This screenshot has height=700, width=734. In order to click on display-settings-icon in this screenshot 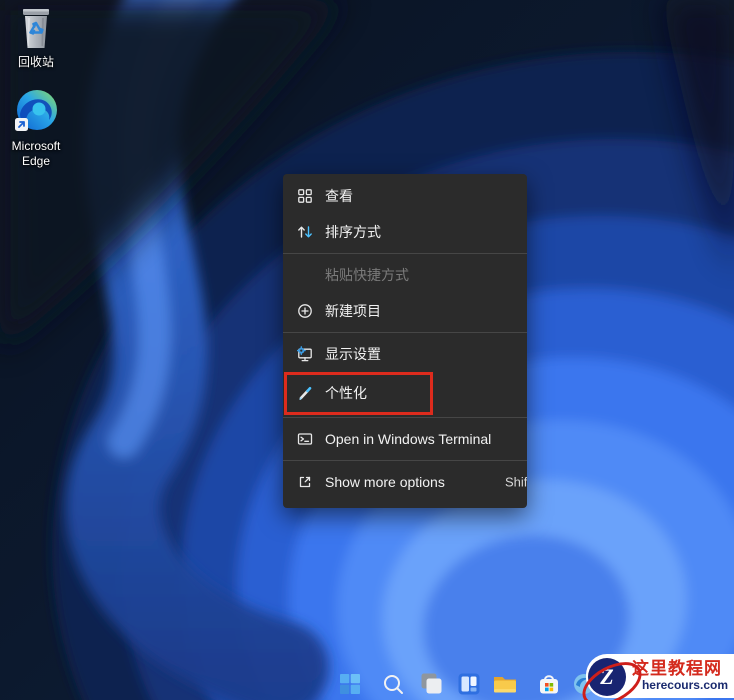, I will do `click(305, 354)`.